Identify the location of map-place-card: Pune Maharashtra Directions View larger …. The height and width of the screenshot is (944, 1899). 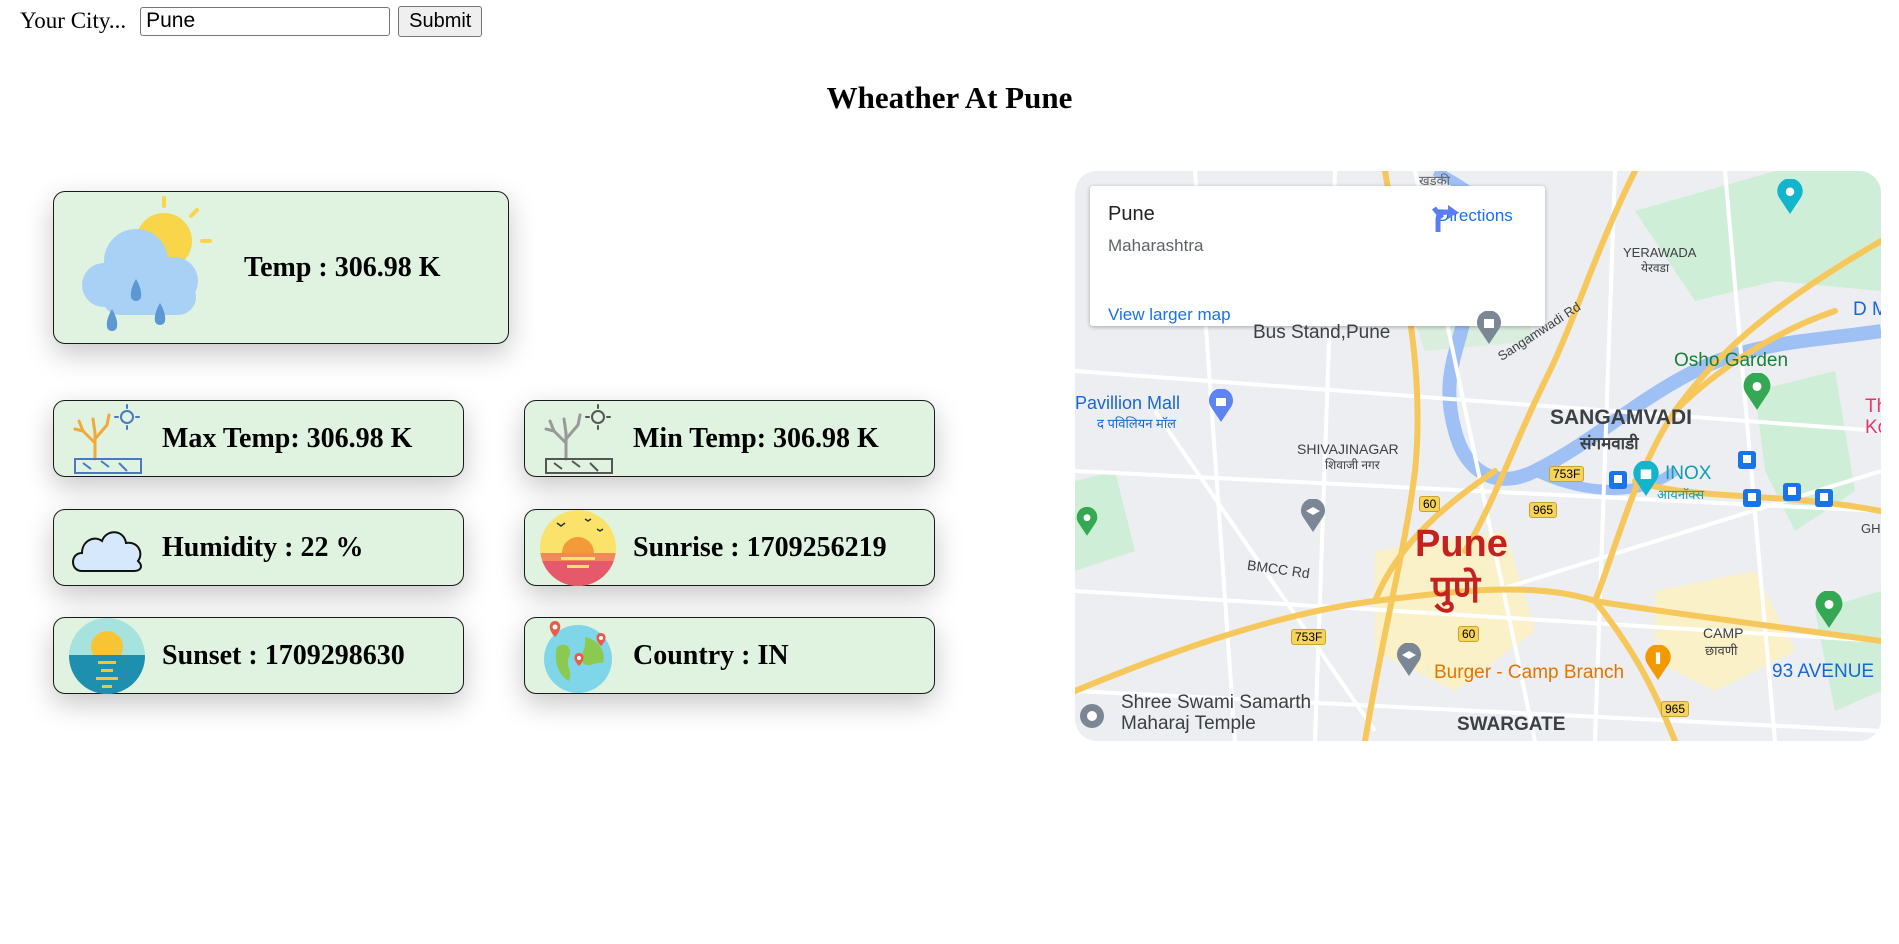
(1317, 256).